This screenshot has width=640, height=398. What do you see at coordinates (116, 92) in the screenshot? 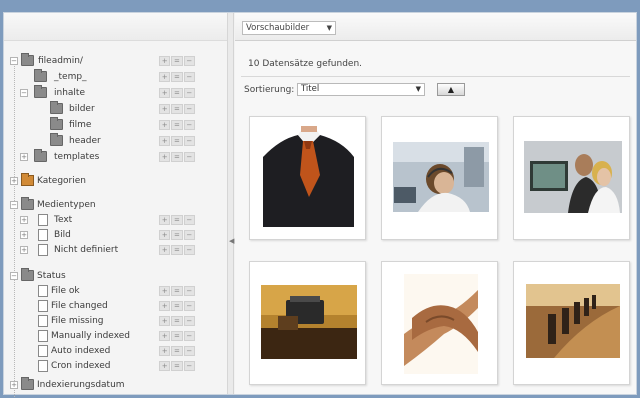
I see `tree-item-inhalte: − inhalte + = −` at bounding box center [116, 92].